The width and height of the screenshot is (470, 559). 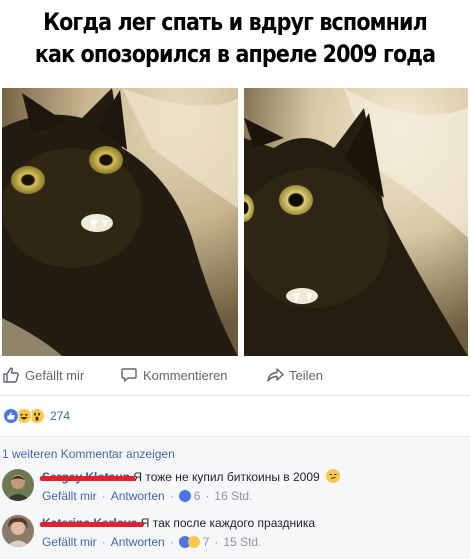 I want to click on meme-caption-line-1: Когда лег спать и вдруг вспомнил, so click(x=235, y=22).